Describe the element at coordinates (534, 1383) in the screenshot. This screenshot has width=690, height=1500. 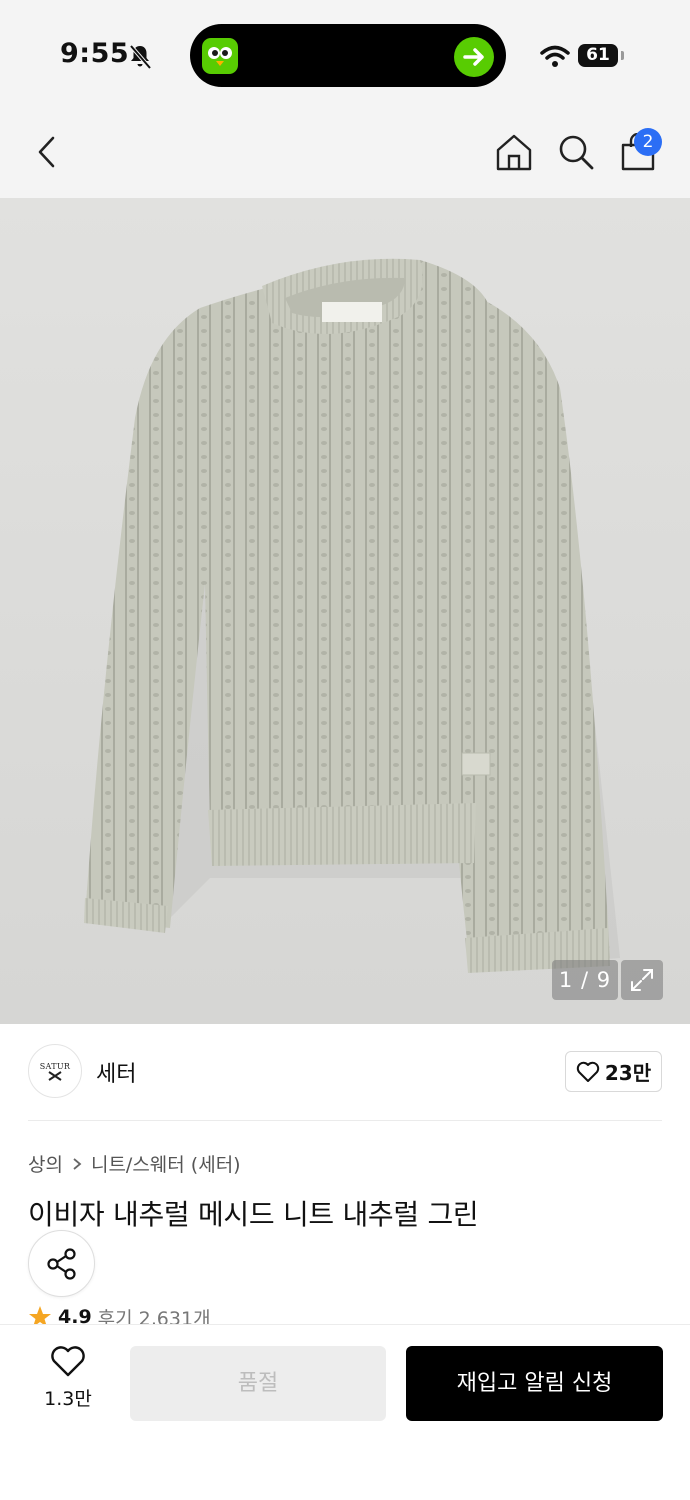
I see `restock-alert-button: 재입고 알림 신청` at that location.